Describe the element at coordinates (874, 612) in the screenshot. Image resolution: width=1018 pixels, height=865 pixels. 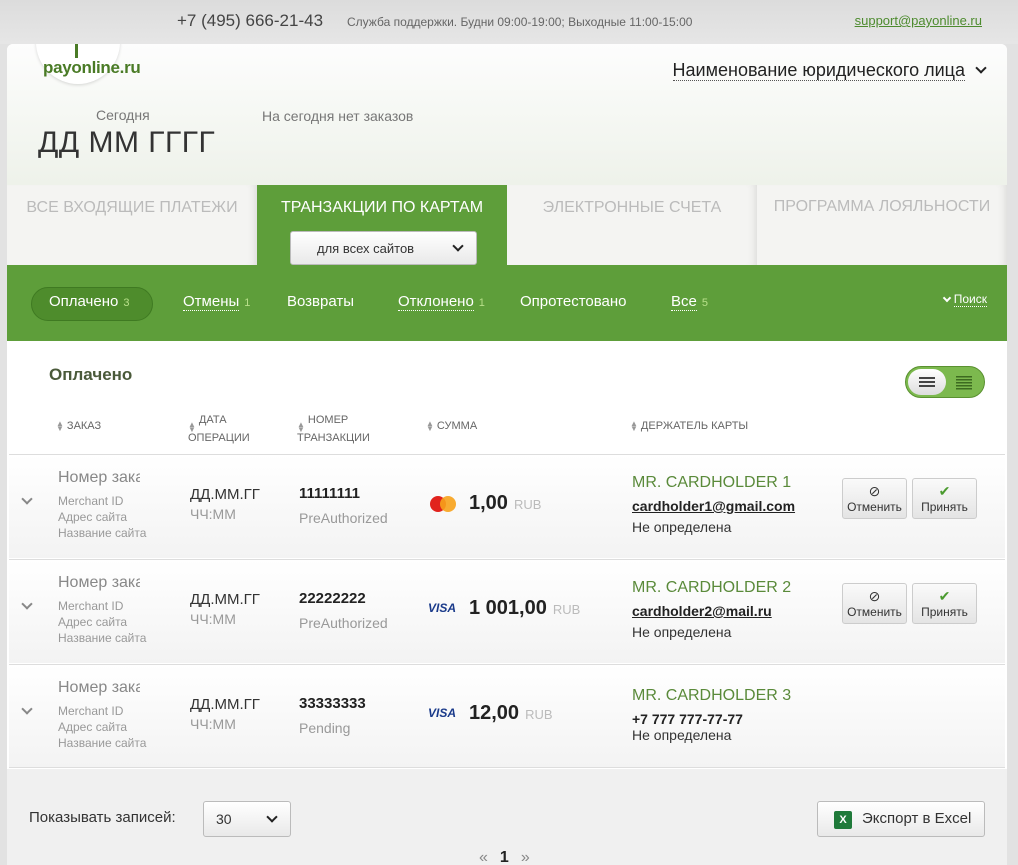
I see `button-label: Отменить` at that location.